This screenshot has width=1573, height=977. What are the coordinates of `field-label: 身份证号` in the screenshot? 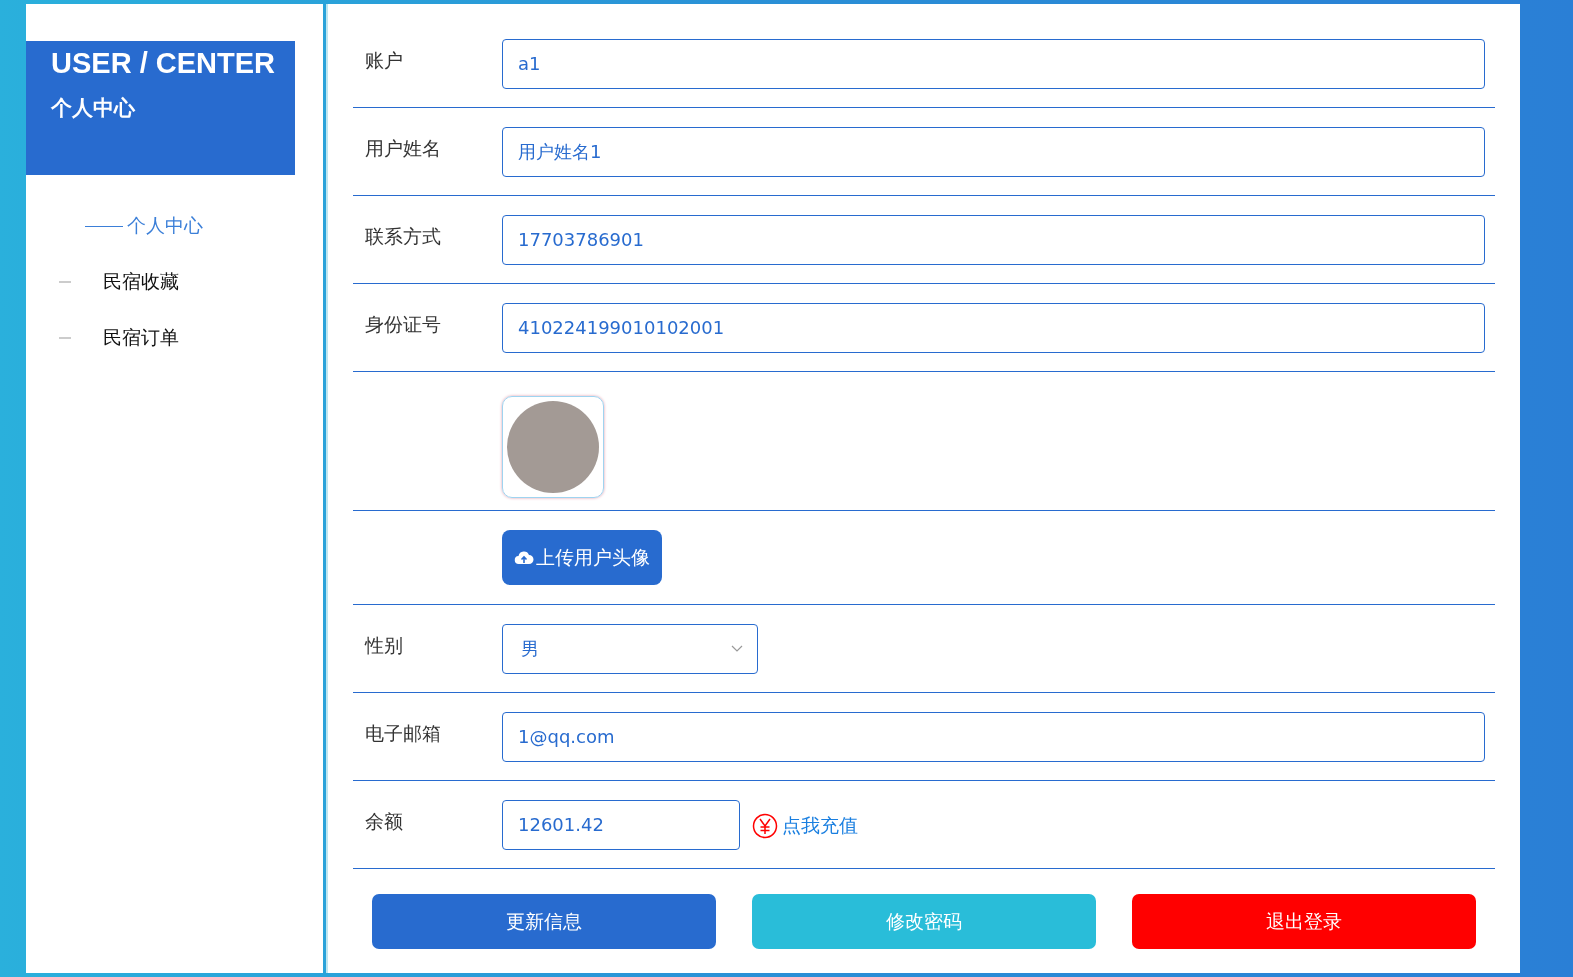 It's located at (403, 324).